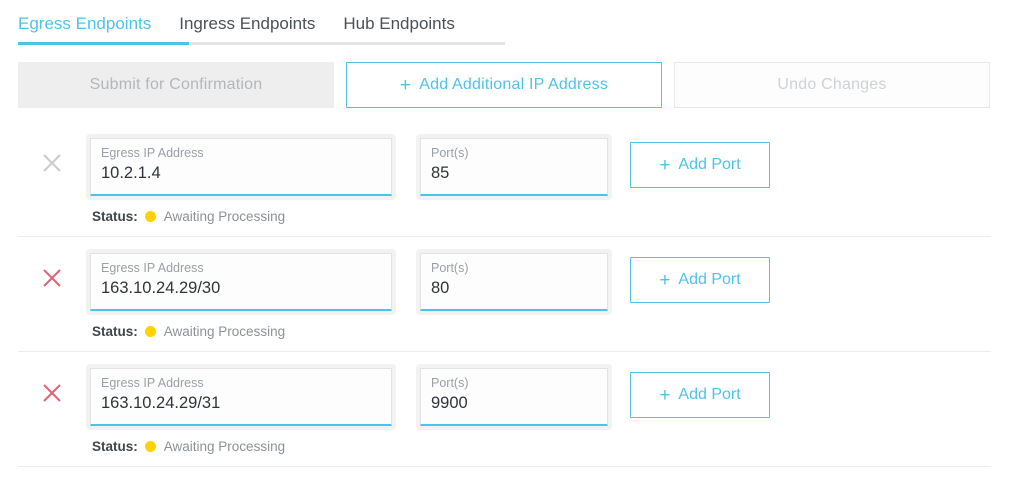 The width and height of the screenshot is (1009, 503). What do you see at coordinates (440, 287) in the screenshot?
I see `port-value: 80` at bounding box center [440, 287].